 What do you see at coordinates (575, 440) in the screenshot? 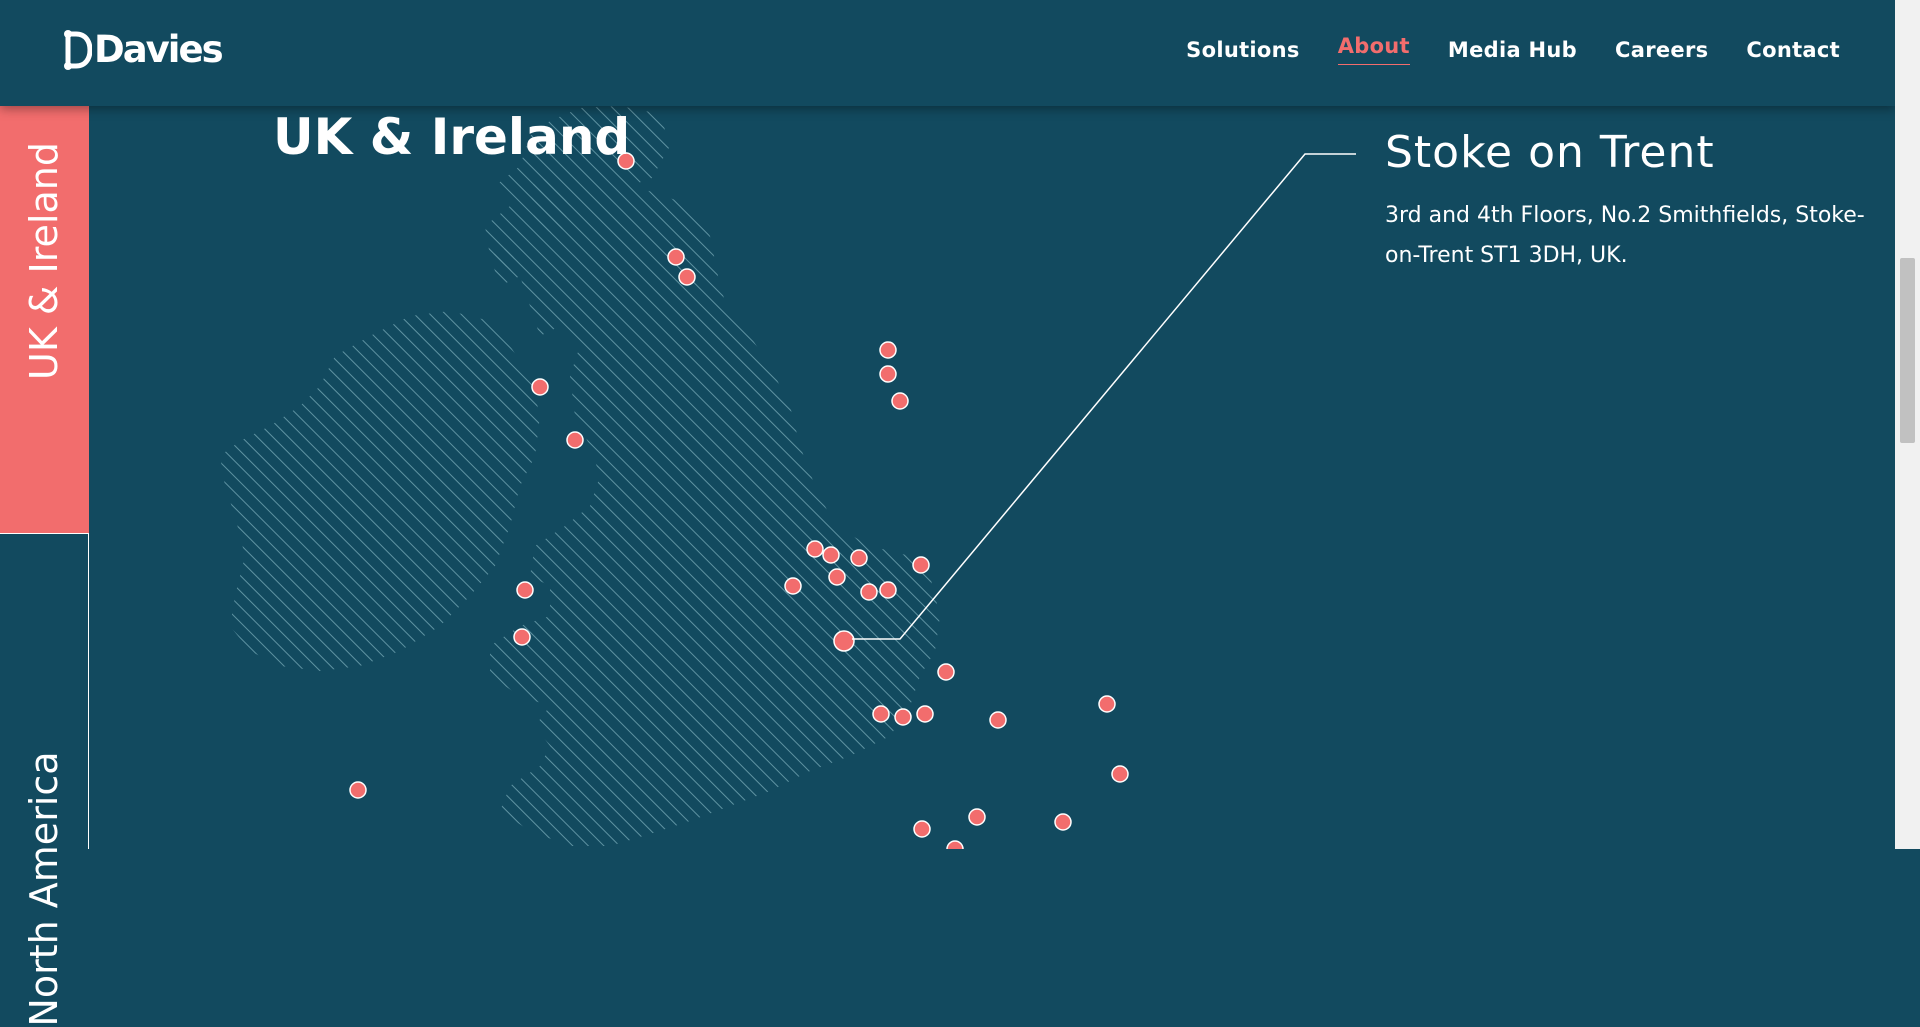
I see `office-marker-derry` at bounding box center [575, 440].